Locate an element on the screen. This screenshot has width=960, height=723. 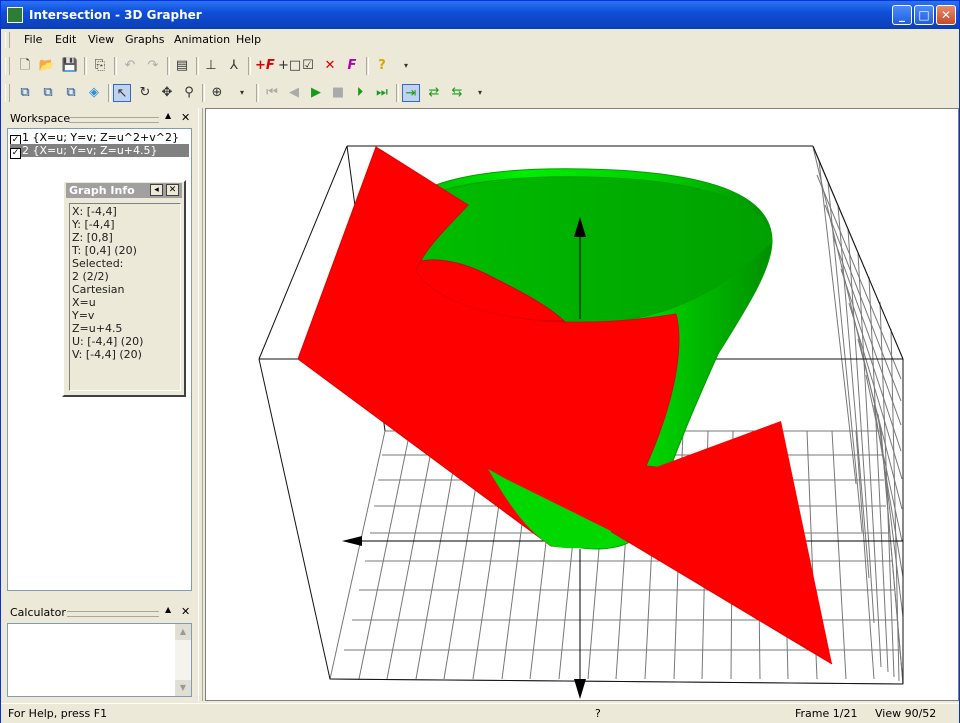
workspace-collapse-icon: ▲ is located at coordinates (168, 115).